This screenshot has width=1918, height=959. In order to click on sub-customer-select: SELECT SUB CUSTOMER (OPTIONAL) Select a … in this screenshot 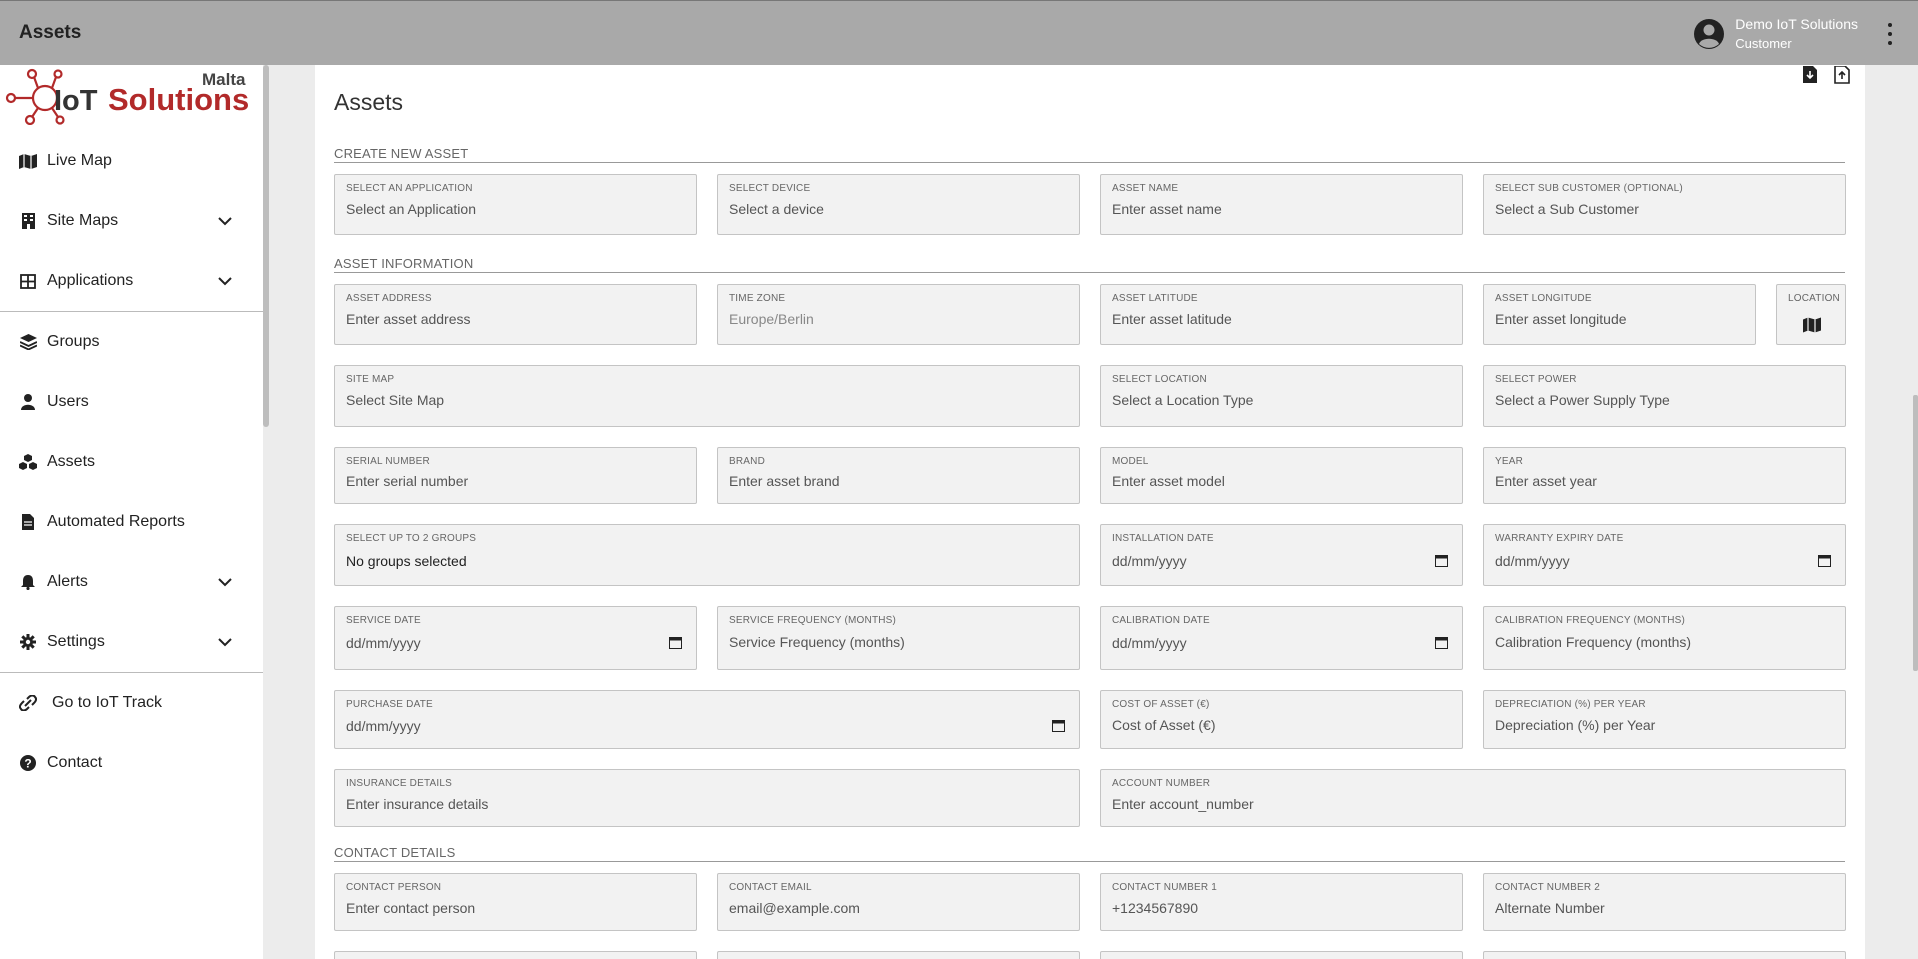, I will do `click(1664, 204)`.